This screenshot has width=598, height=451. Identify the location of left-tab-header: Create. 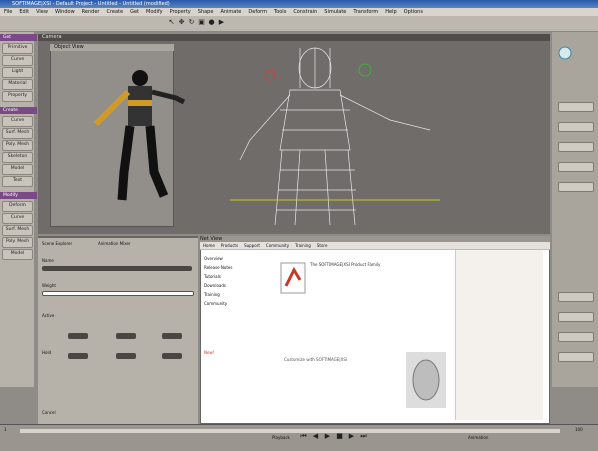
(18, 110).